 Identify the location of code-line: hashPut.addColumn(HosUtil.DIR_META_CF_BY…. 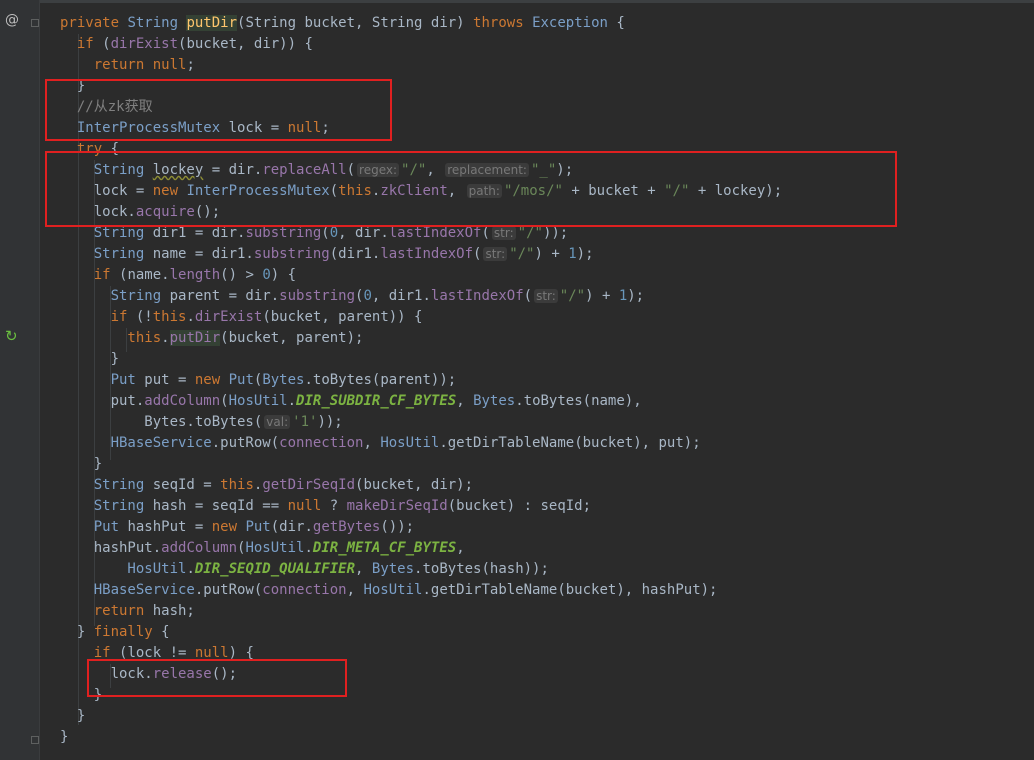
(421, 548).